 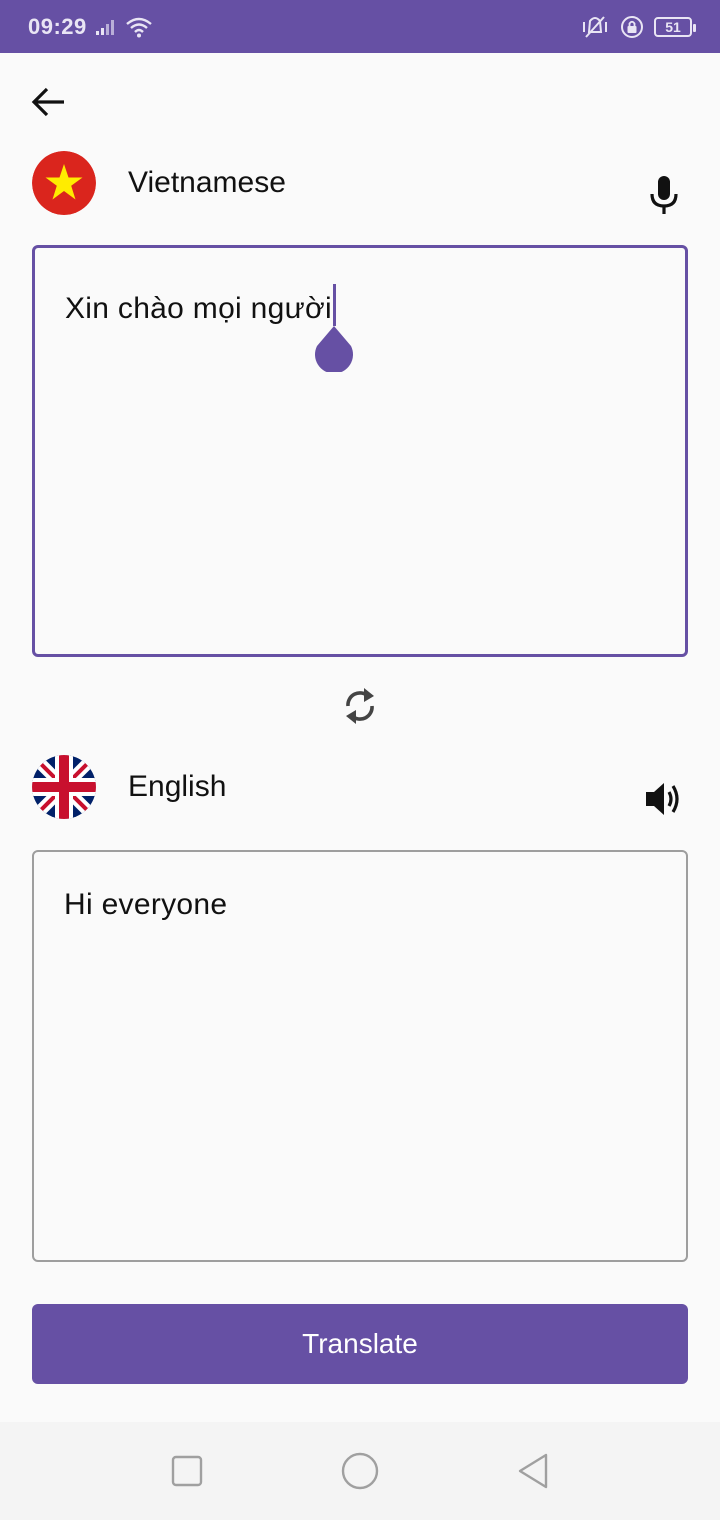 What do you see at coordinates (360, 26) in the screenshot?
I see `status-bar: 09:29 51` at bounding box center [360, 26].